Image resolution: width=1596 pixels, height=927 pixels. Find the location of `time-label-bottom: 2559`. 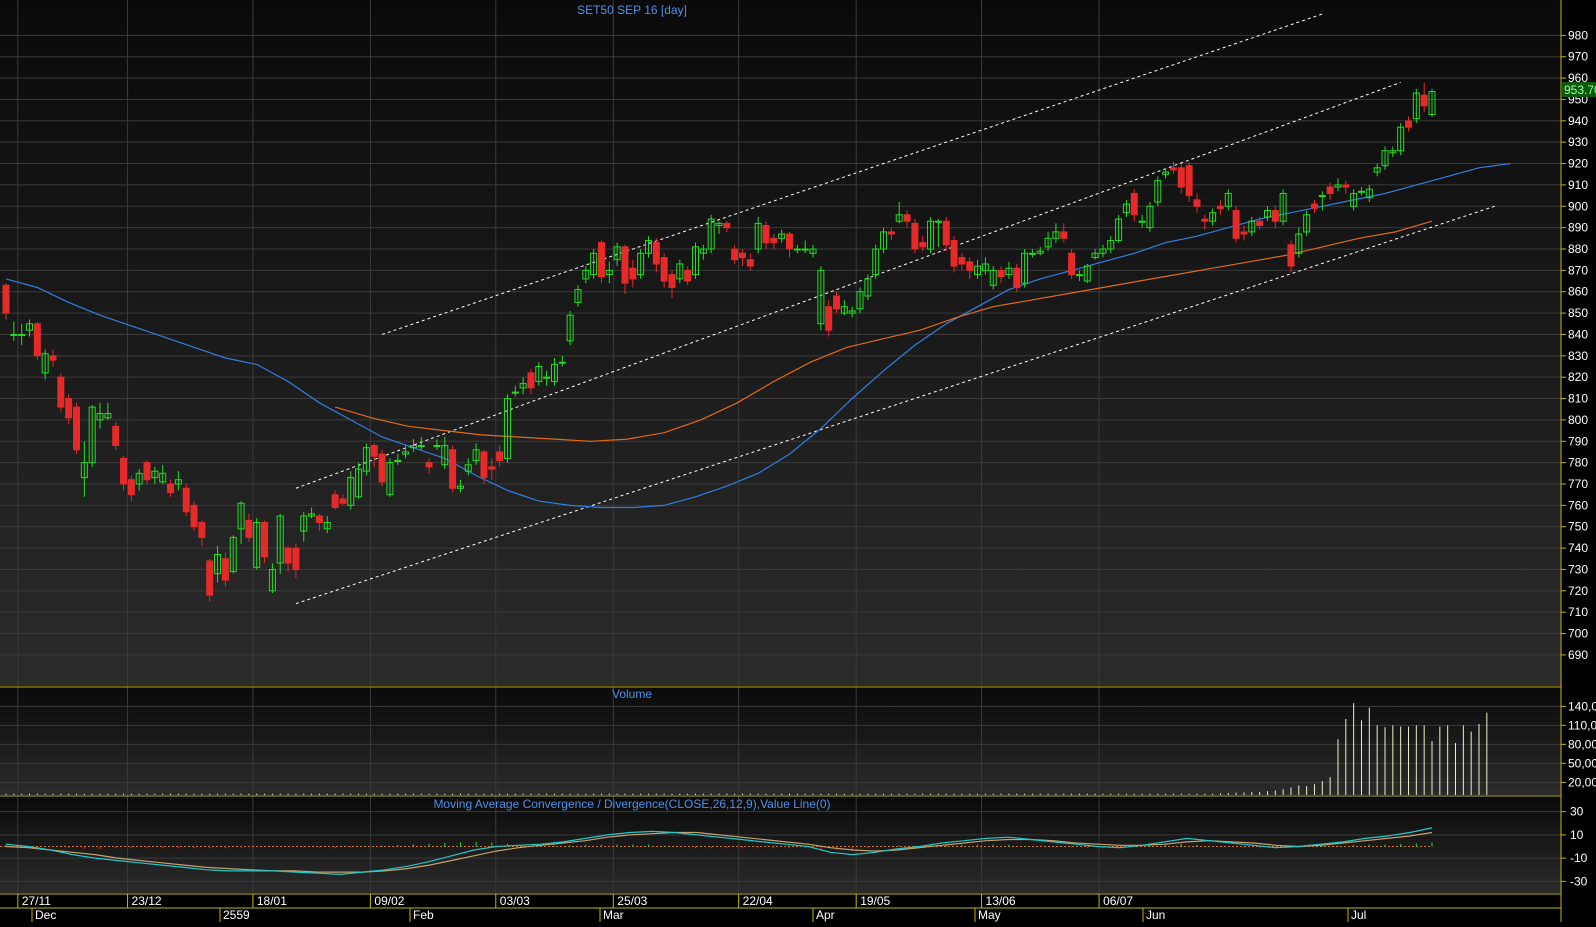

time-label-bottom: 2559 is located at coordinates (236, 915).